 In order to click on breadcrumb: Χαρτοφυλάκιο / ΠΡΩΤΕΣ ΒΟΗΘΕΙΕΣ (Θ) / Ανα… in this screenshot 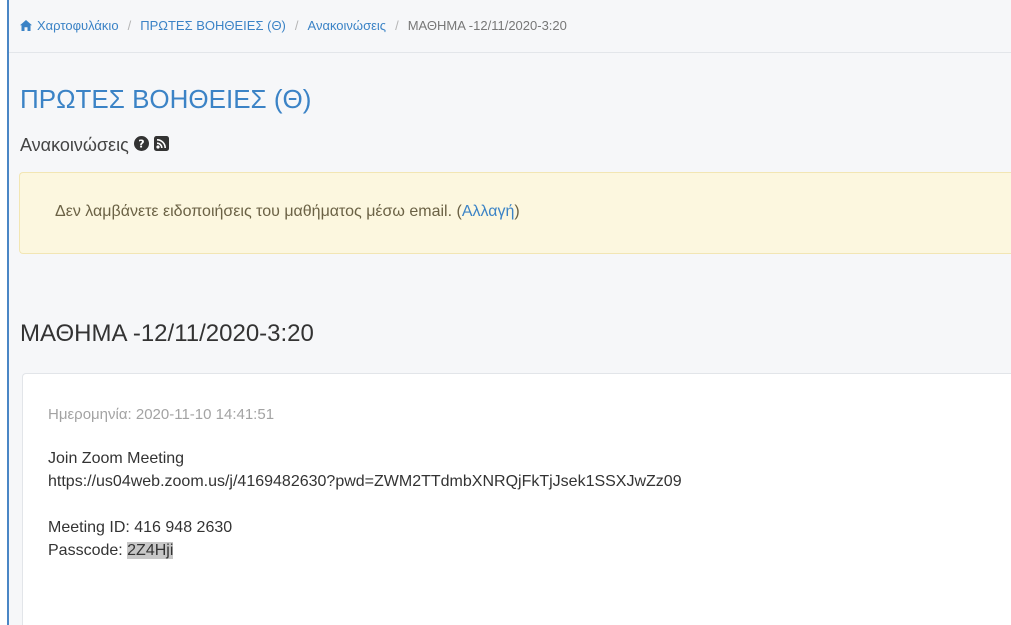, I will do `click(293, 25)`.